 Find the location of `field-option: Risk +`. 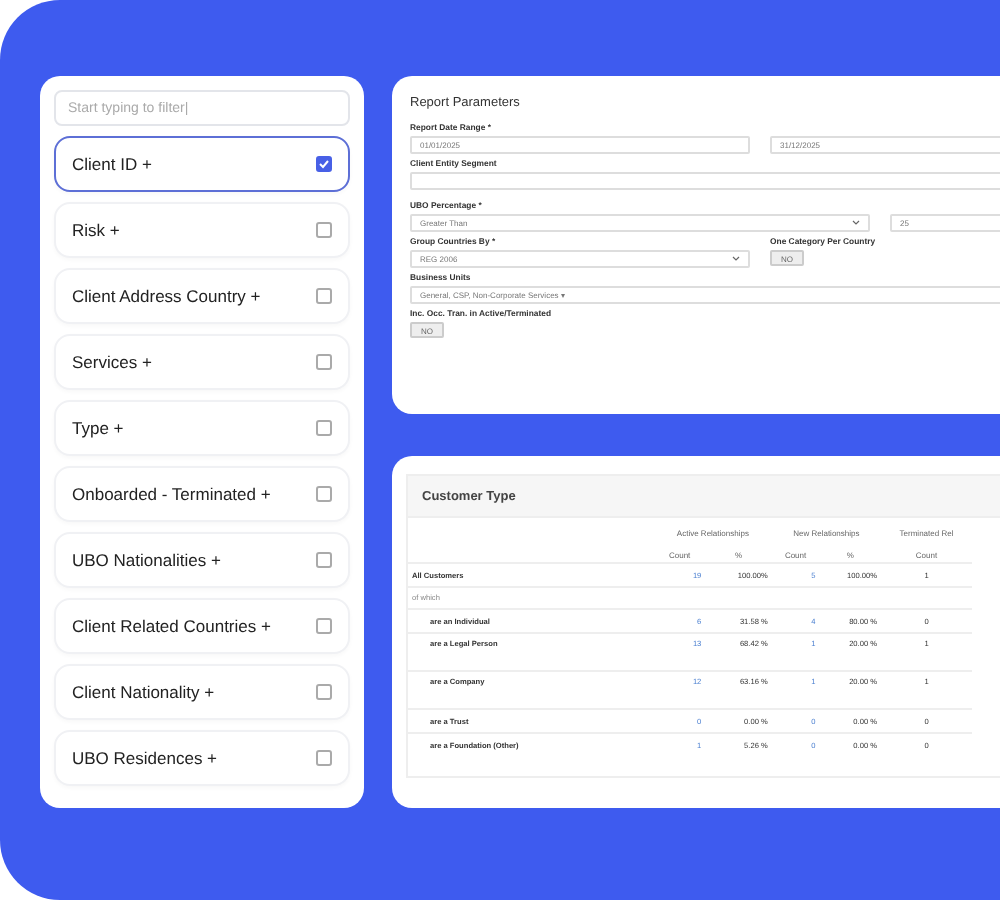

field-option: Risk + is located at coordinates (202, 230).